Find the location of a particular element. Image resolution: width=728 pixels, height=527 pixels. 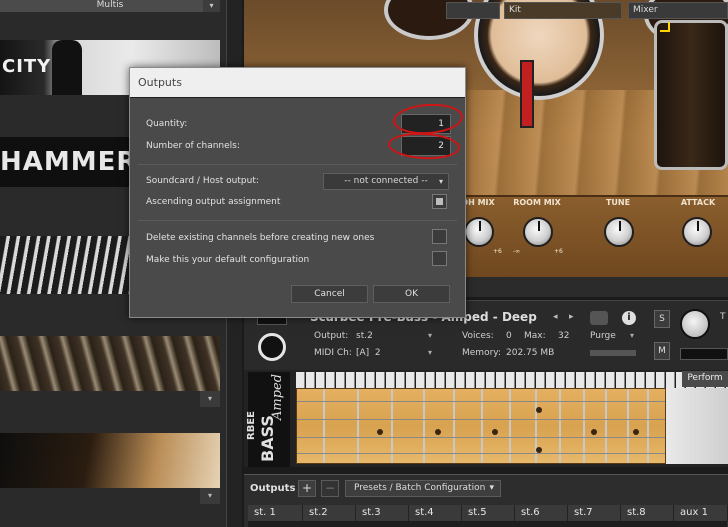

oh-mix-max: +6 is located at coordinates (497, 251).